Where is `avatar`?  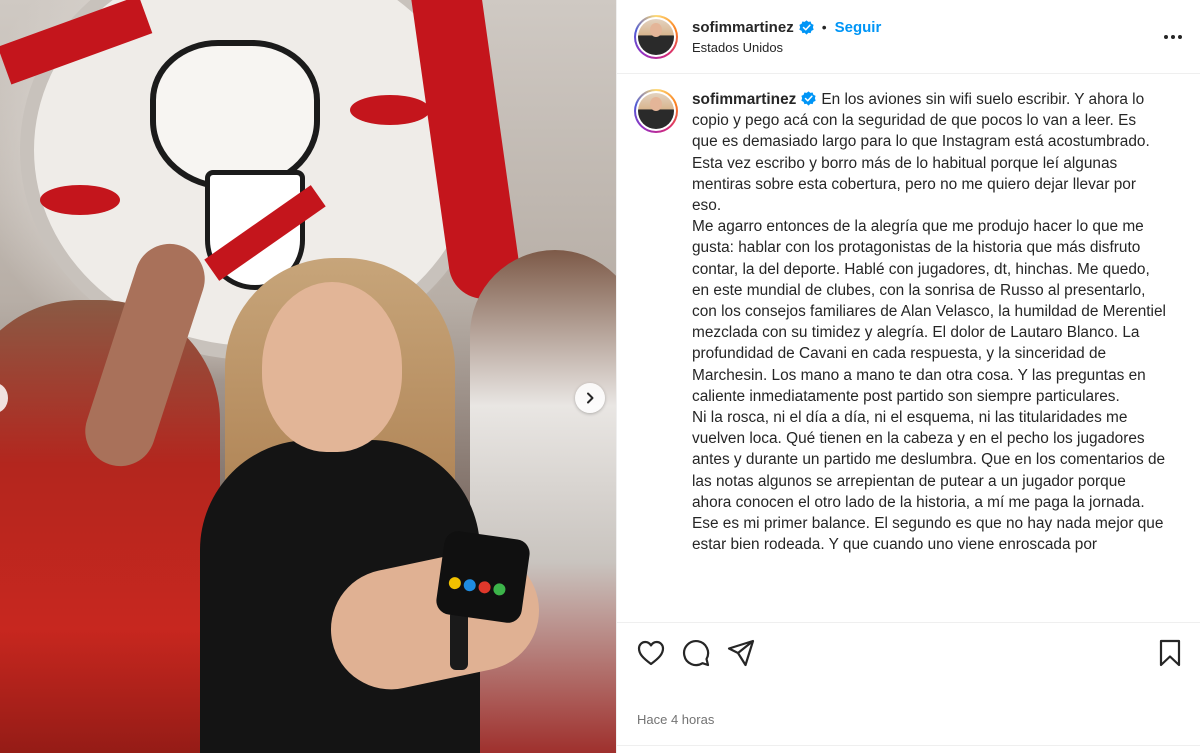
avatar is located at coordinates (656, 36).